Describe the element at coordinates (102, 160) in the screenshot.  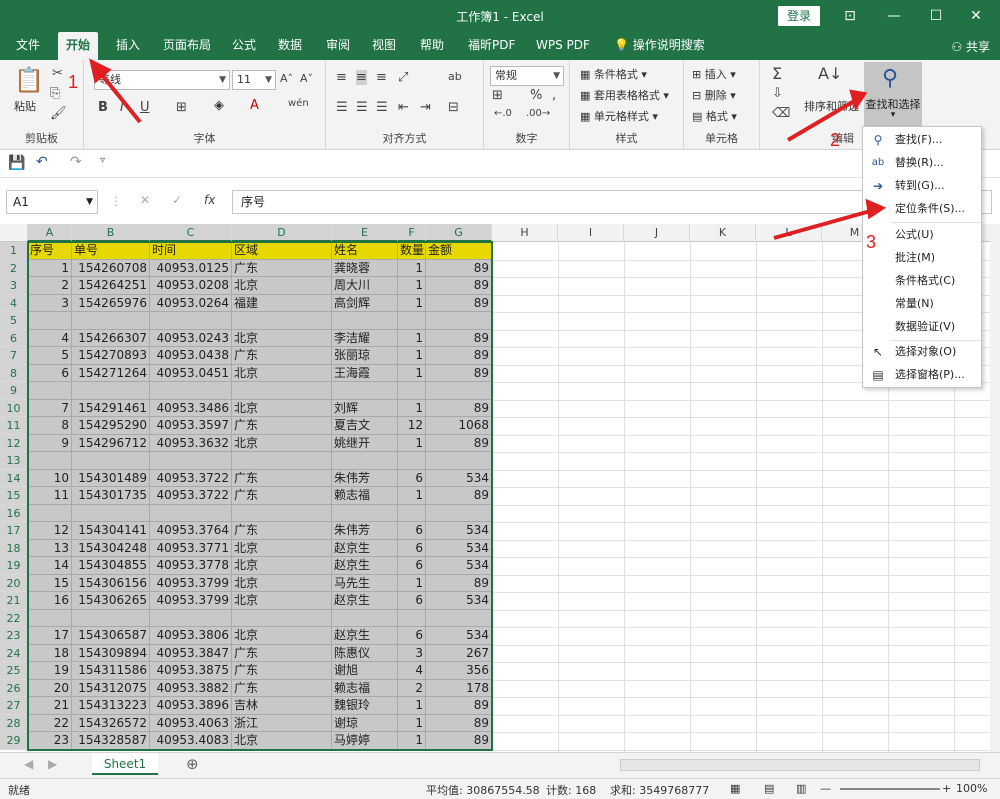
I see `customize-qat-icon: ▿` at that location.